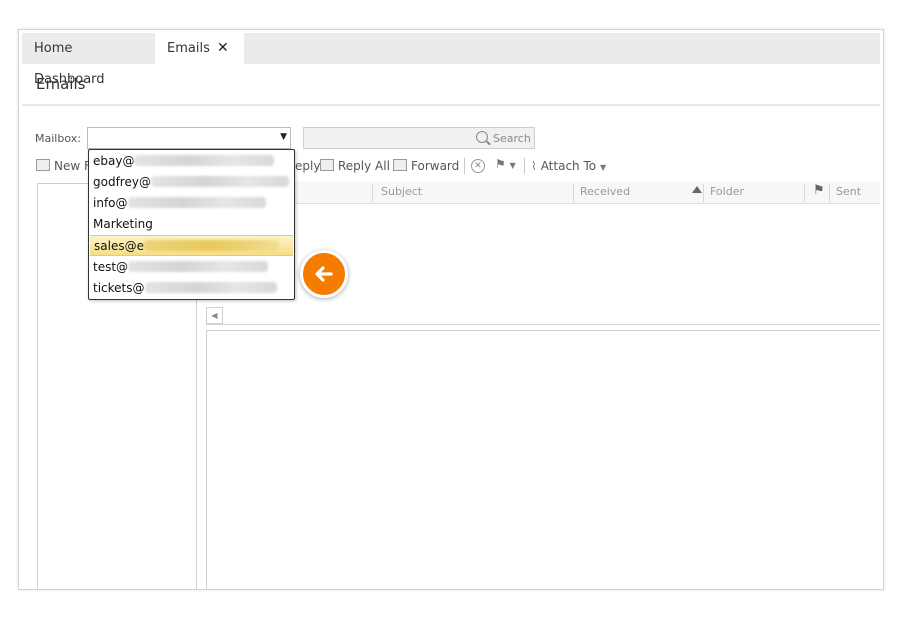  I want to click on flag-button: ⚑ ▼, so click(505, 164).